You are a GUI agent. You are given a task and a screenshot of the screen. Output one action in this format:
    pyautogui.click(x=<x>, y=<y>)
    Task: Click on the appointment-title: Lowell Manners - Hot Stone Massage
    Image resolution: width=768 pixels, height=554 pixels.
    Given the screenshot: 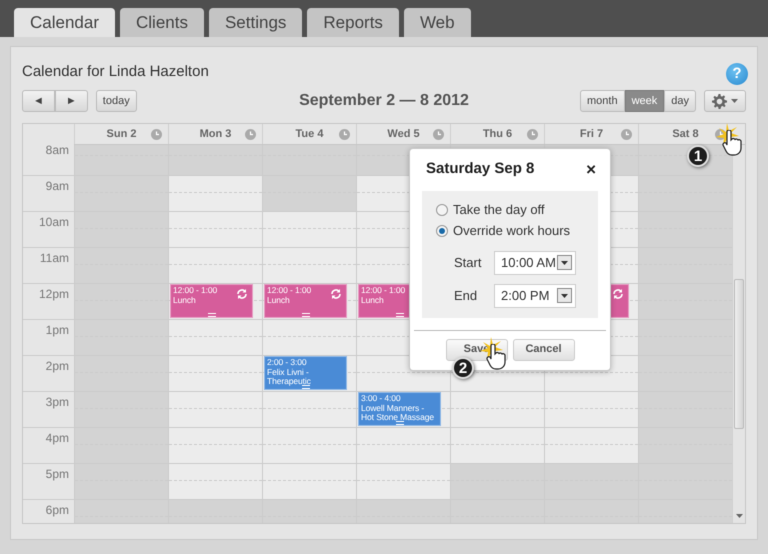 What is the action you would take?
    pyautogui.click(x=398, y=413)
    